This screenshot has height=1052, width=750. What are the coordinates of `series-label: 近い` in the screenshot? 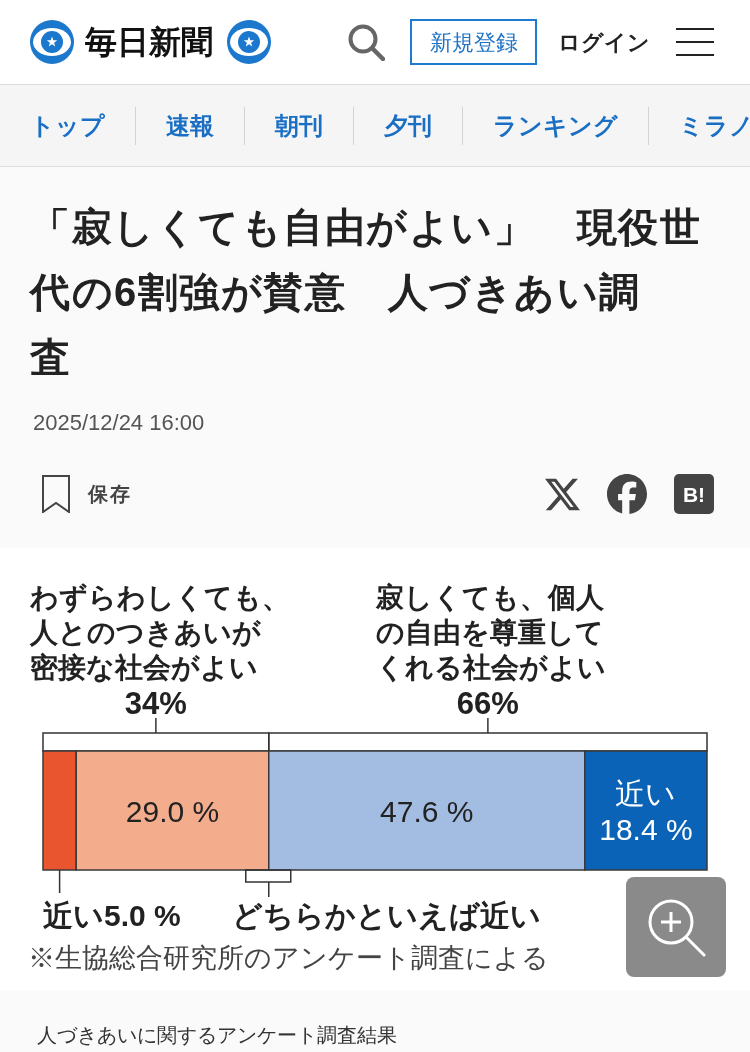 It's located at (646, 793).